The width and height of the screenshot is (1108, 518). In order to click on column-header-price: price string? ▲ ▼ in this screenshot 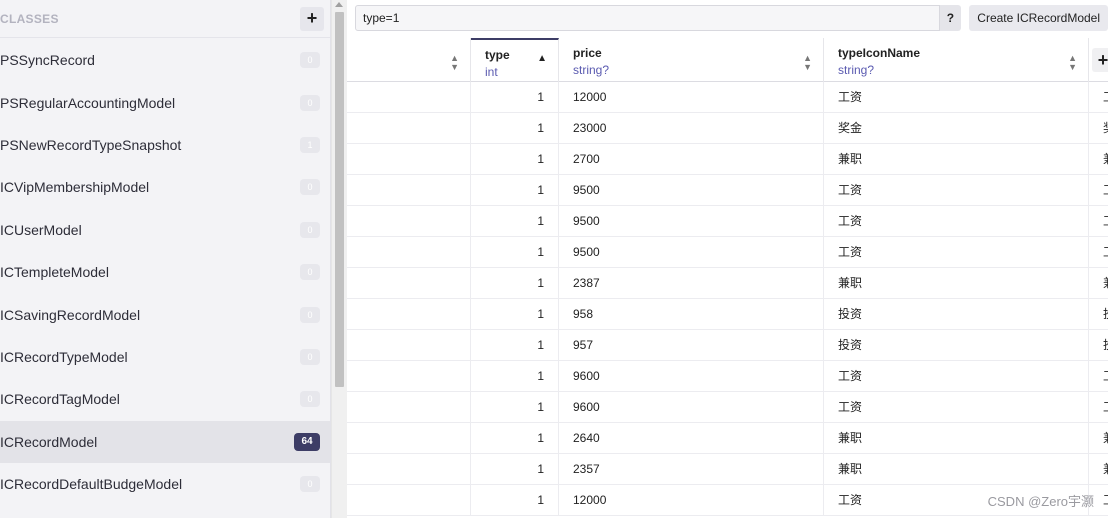, I will do `click(691, 60)`.